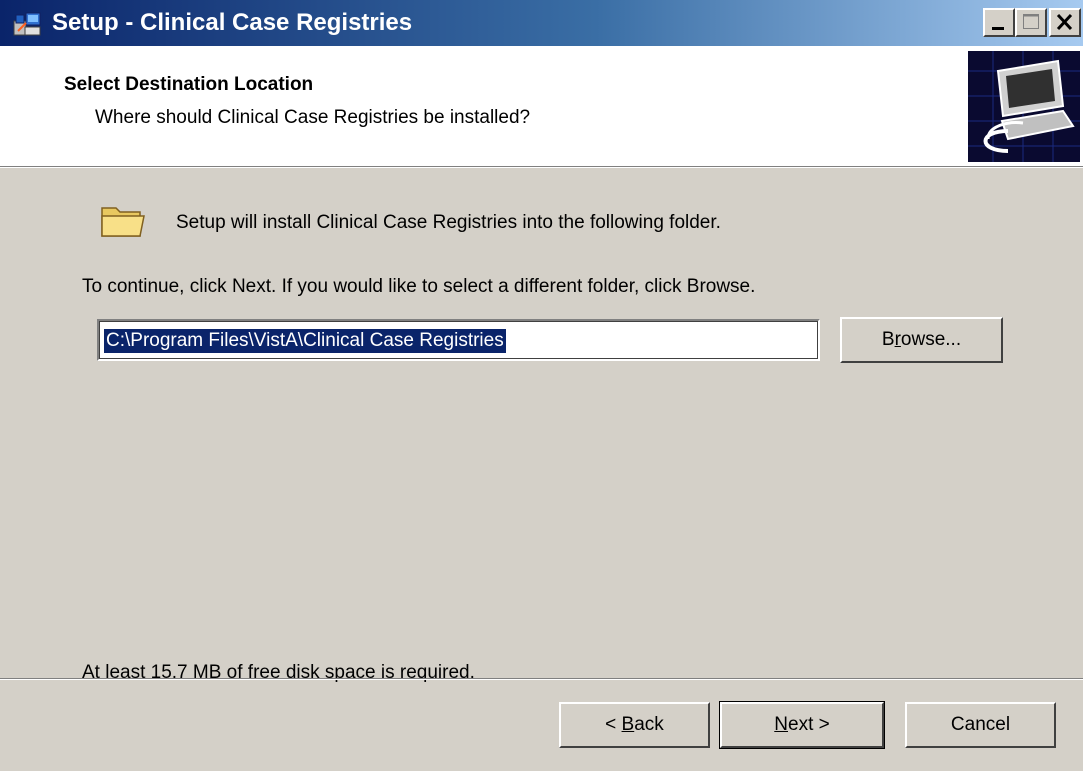 Image resolution: width=1083 pixels, height=771 pixels. I want to click on minimize-button, so click(999, 22).